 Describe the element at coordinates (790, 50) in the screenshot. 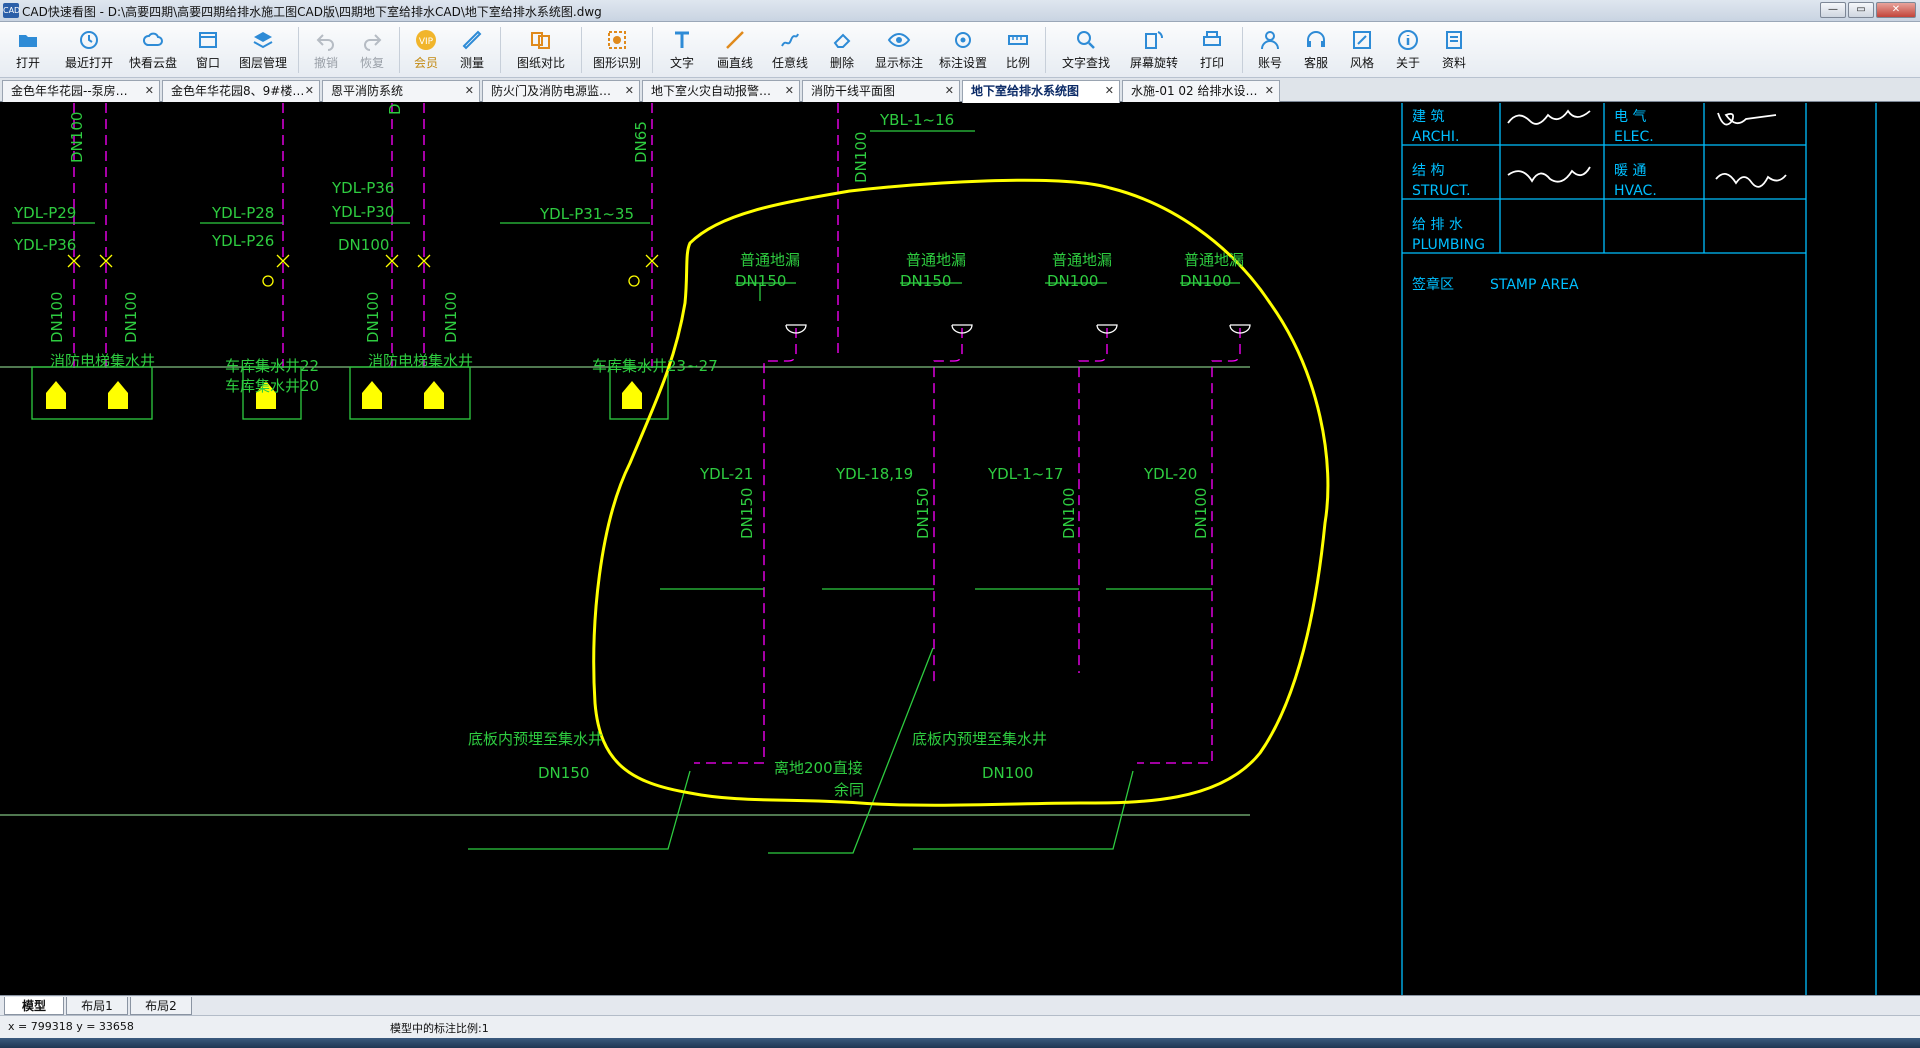

I see `toolbar-button-freehand: 任意线` at that location.